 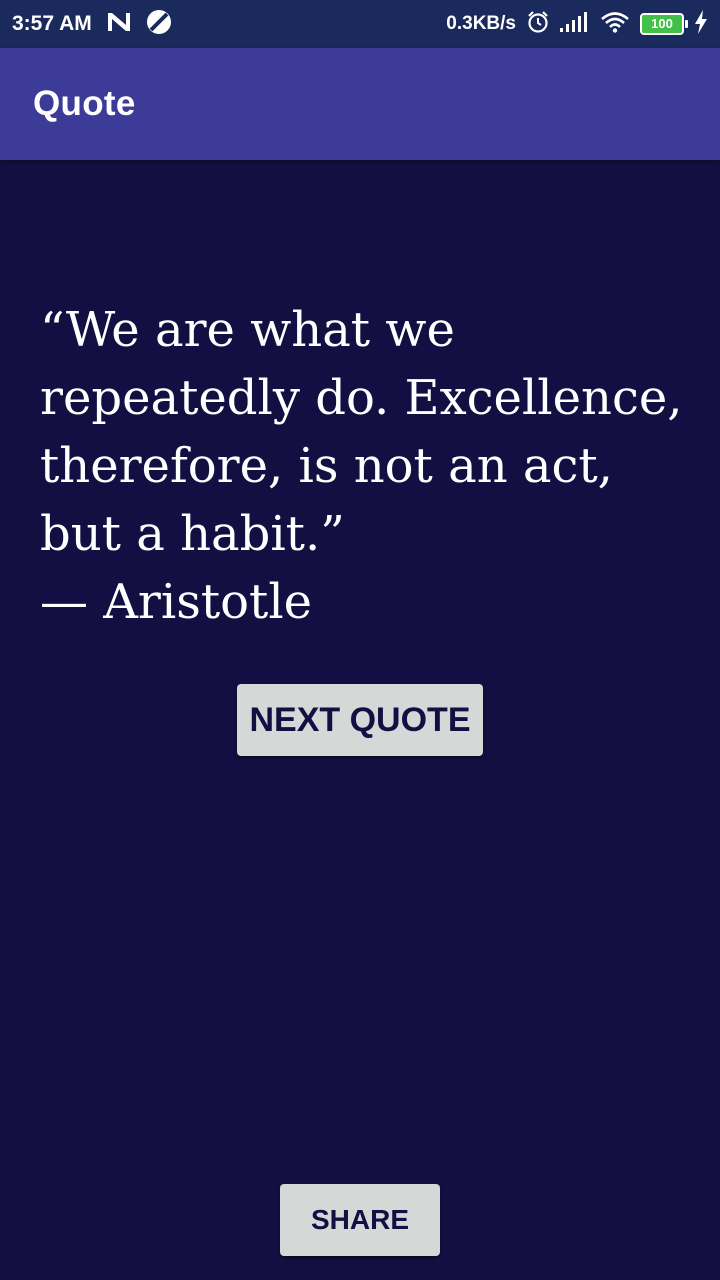 I want to click on blocked-app-icon, so click(x=159, y=24).